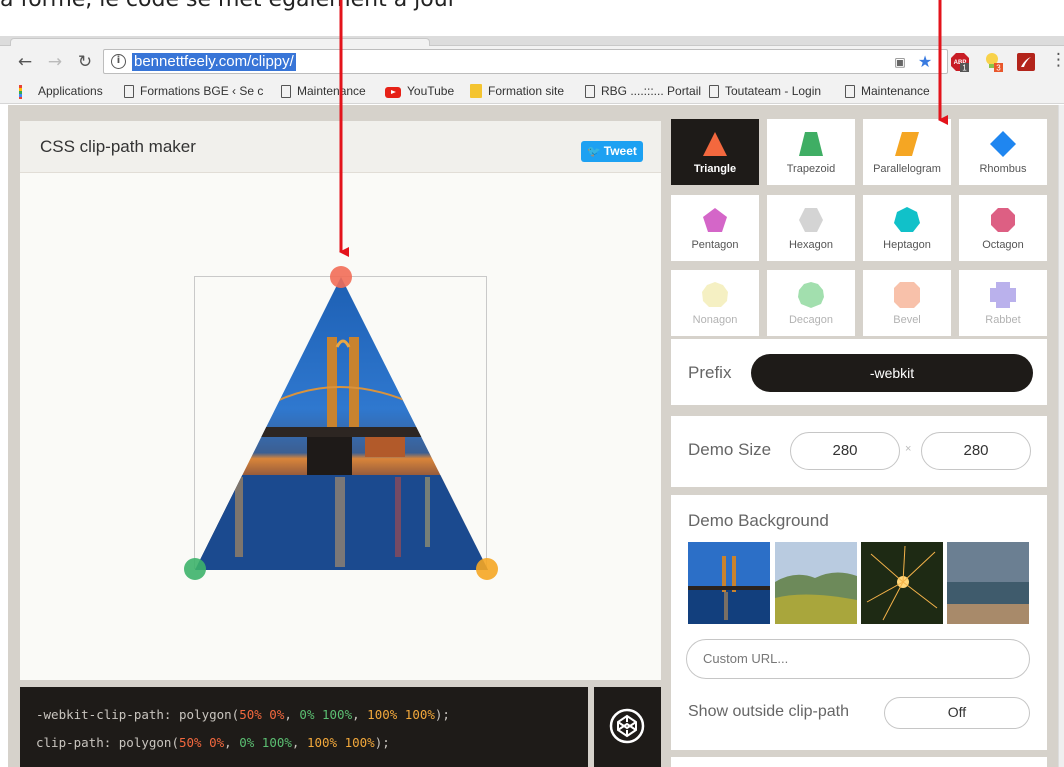 The width and height of the screenshot is (1064, 767). I want to click on annotation-caption: a forme, le code se met également à jour, so click(228, 6).